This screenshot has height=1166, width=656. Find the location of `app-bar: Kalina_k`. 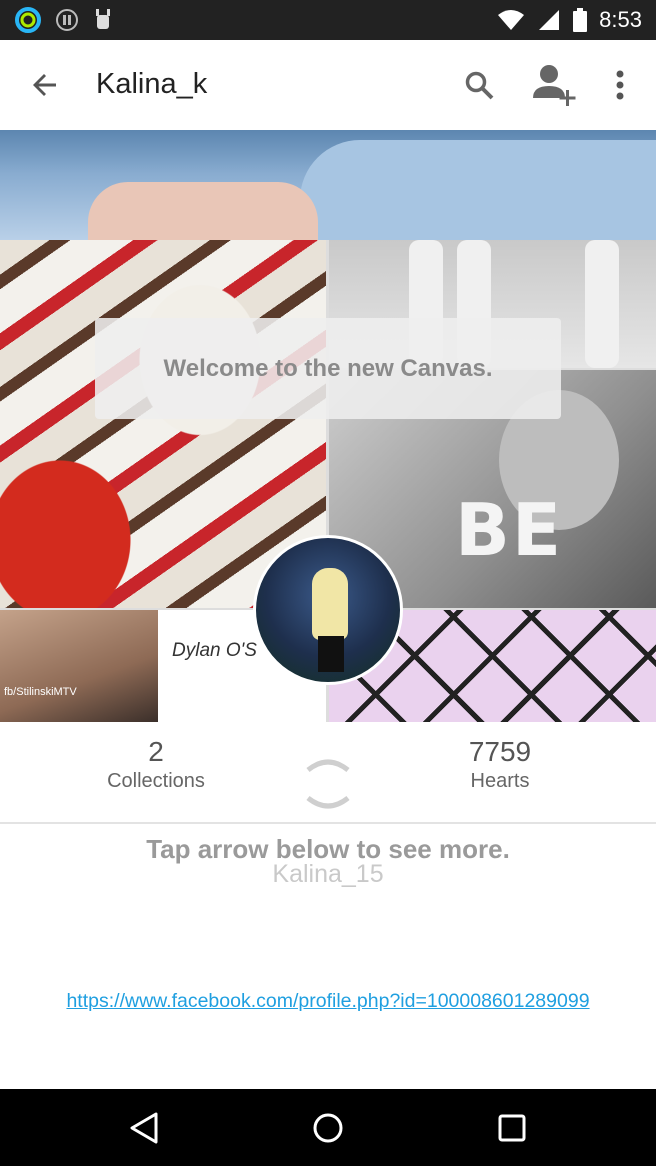

app-bar: Kalina_k is located at coordinates (328, 85).